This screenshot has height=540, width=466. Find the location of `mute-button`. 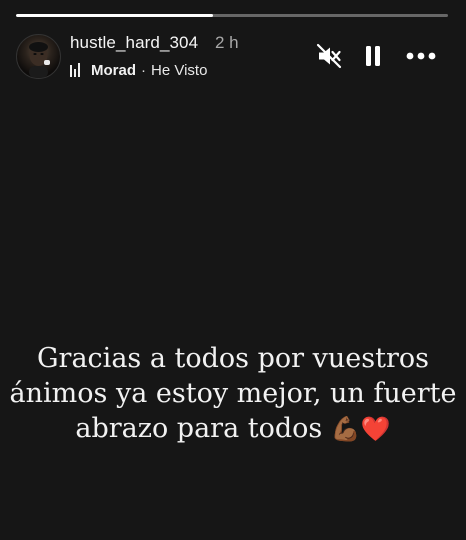

mute-button is located at coordinates (329, 56).